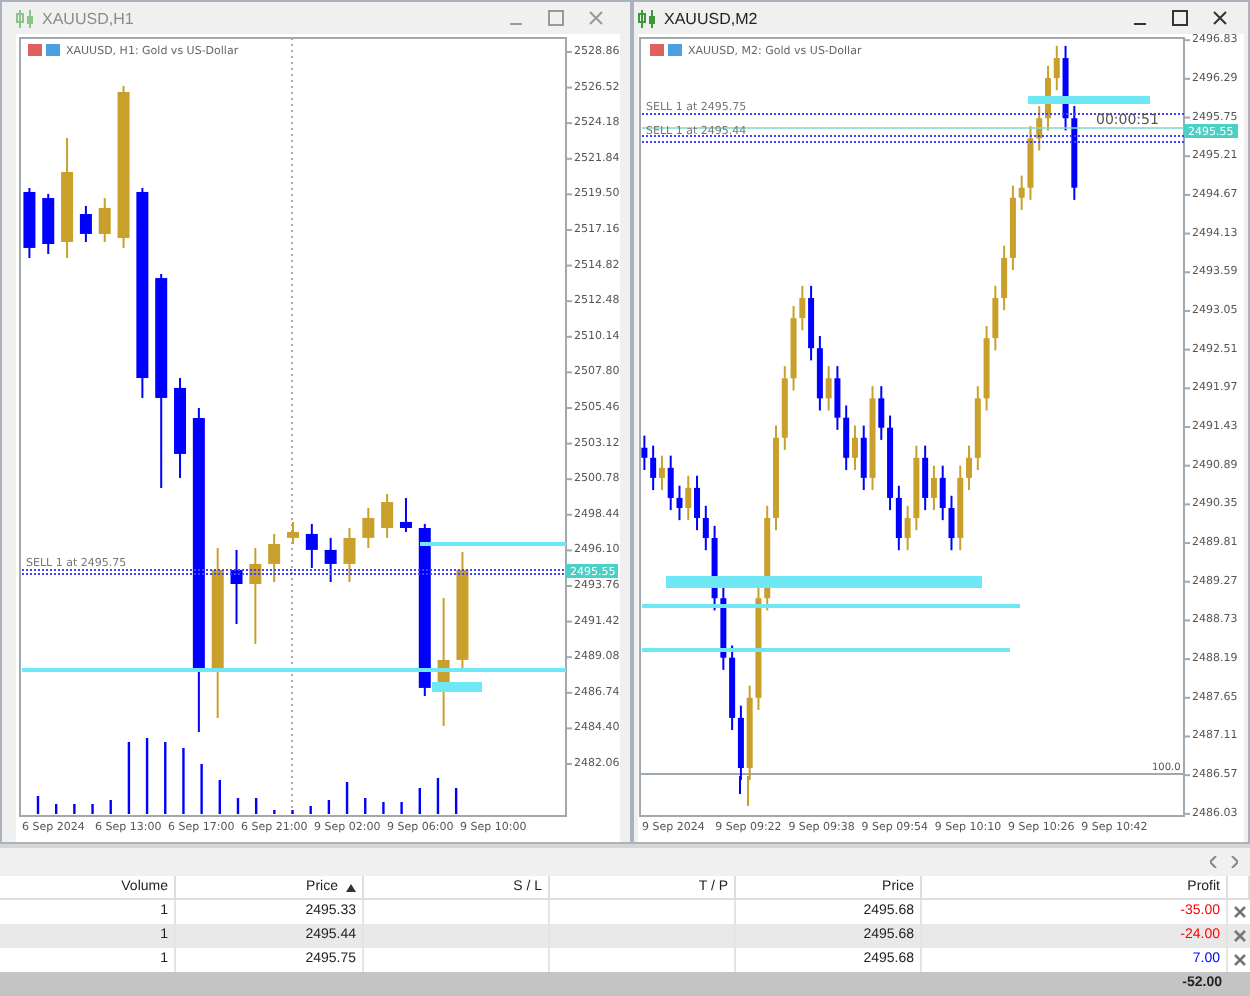  What do you see at coordinates (89, 18) in the screenshot?
I see `window-title: XAUUSD,H1` at bounding box center [89, 18].